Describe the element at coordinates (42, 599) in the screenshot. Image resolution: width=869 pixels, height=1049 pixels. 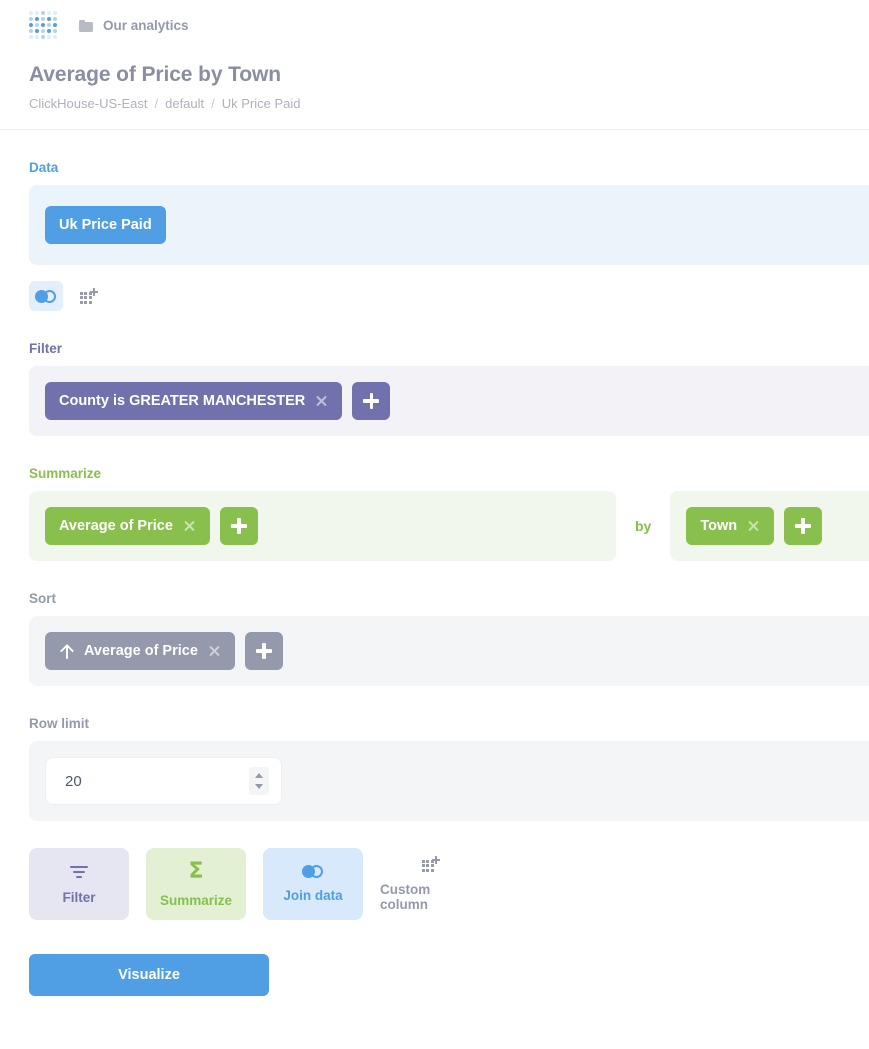
I see `sort-step-label: Sort` at that location.